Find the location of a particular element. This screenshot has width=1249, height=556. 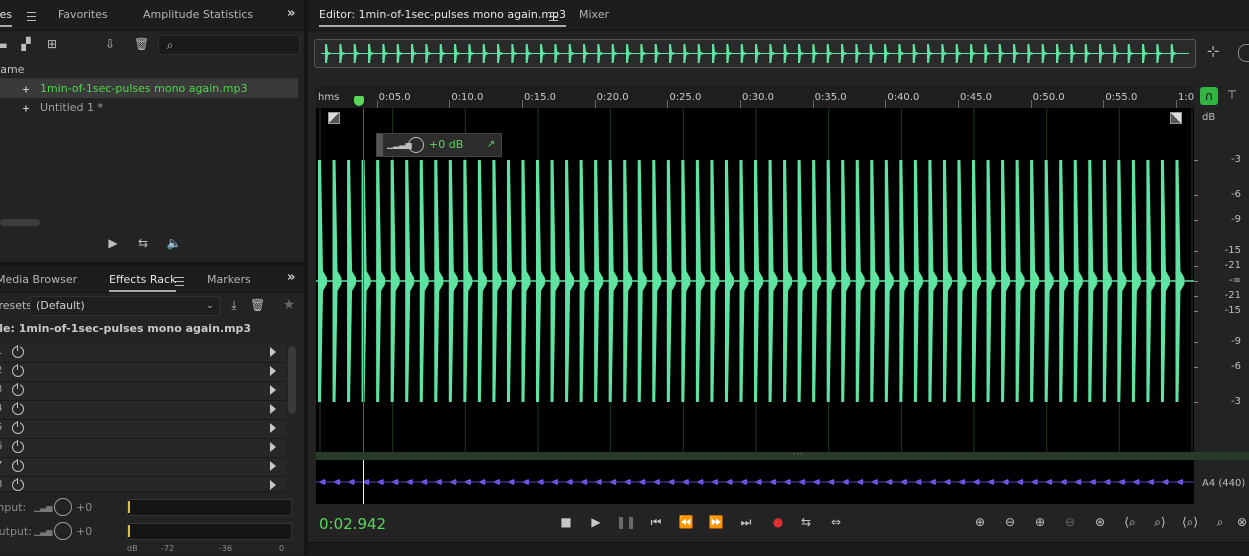

playhead-marker-icon is located at coordinates (359, 101).